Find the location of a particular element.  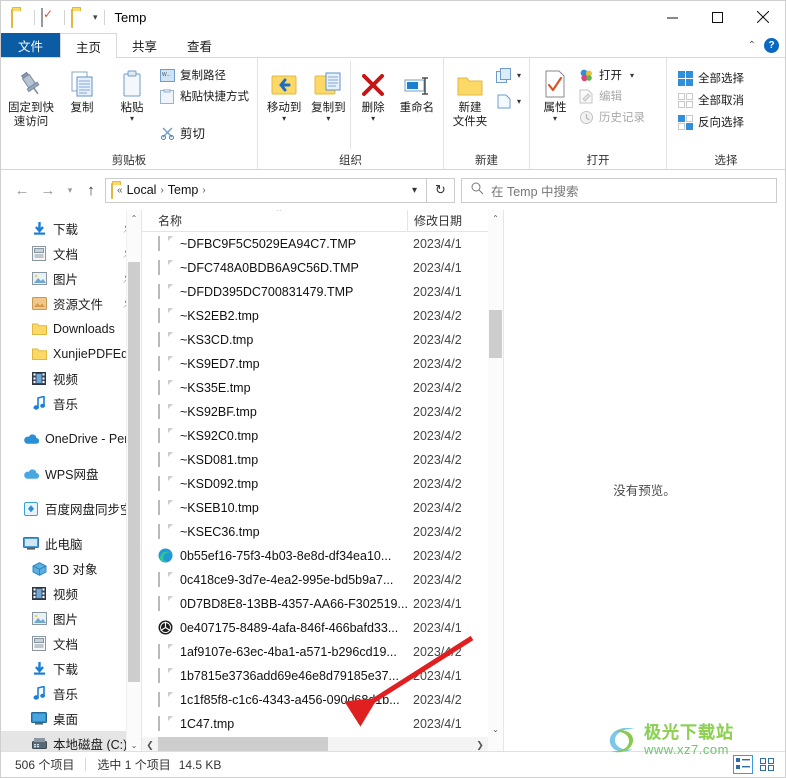

copy-button: 复制 is located at coordinates (82, 88).